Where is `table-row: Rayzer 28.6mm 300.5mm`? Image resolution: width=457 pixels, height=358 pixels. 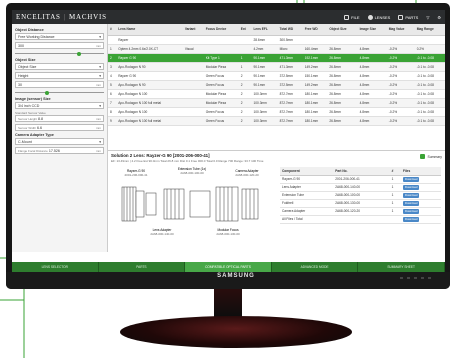 table-row: Rayzer 28.6mm 300.5mm is located at coordinates (276, 40).